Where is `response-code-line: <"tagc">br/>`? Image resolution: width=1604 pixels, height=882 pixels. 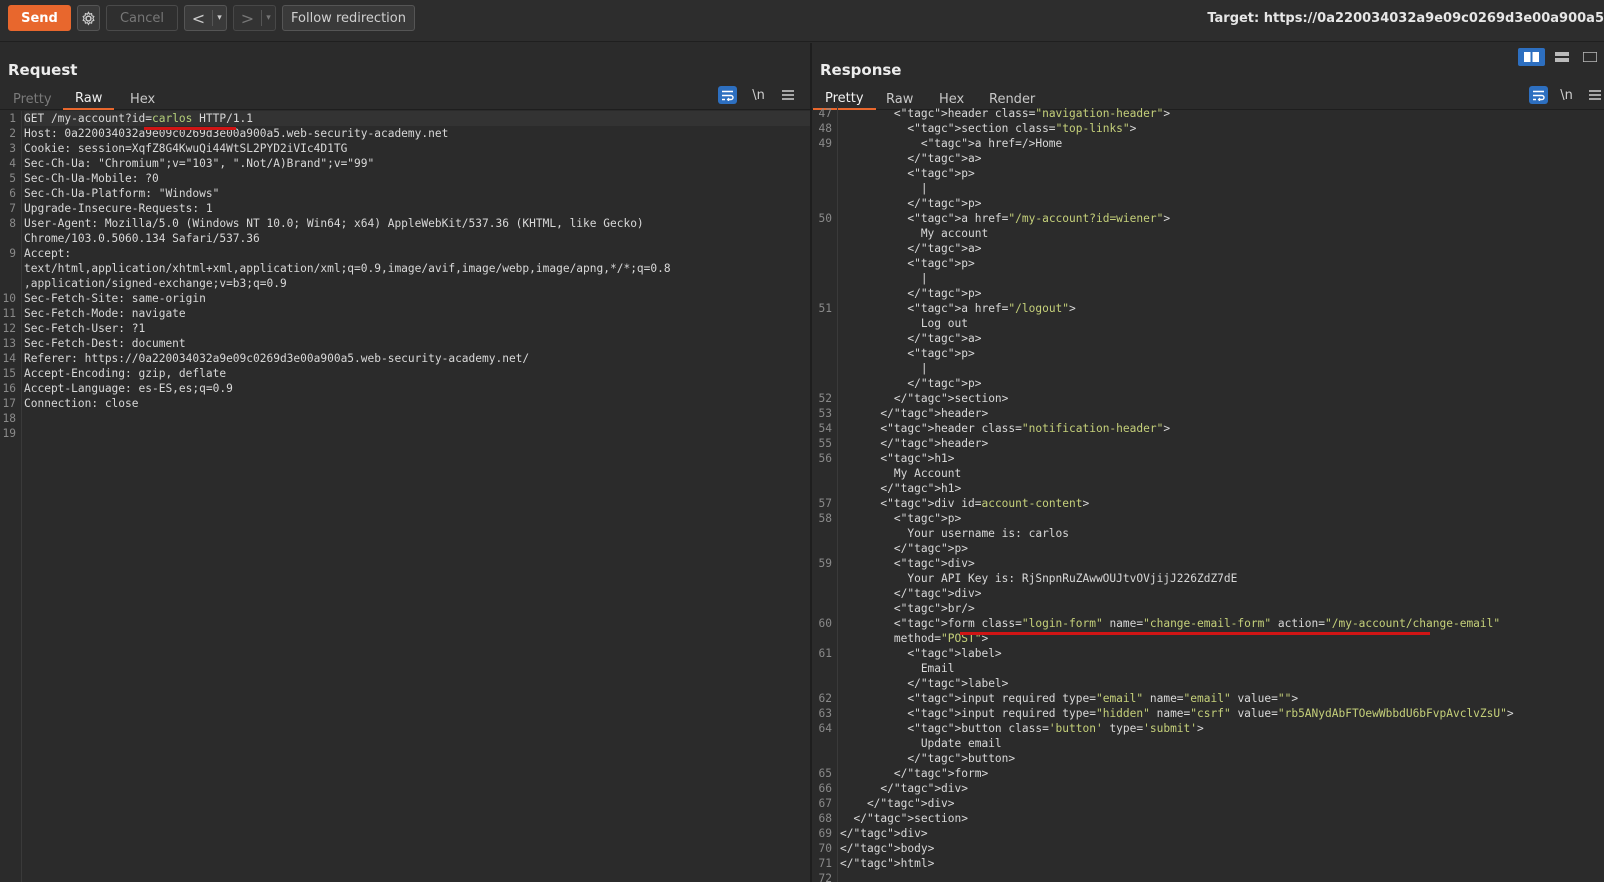
response-code-line: <"tagc">br/> is located at coordinates (1222, 608).